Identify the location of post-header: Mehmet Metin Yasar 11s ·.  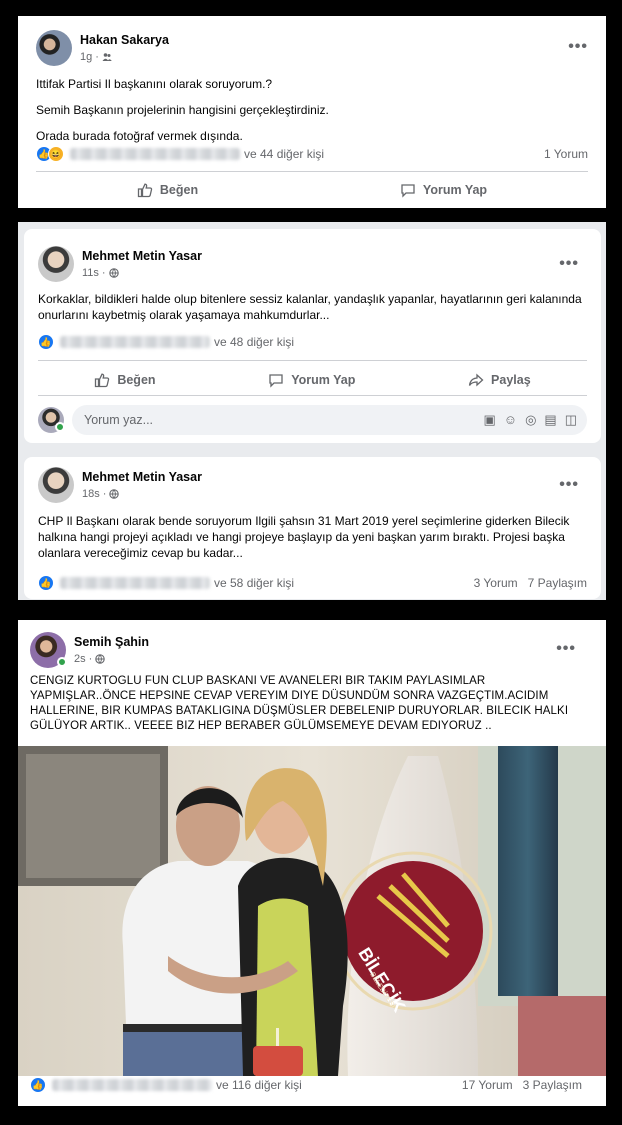
(120, 264).